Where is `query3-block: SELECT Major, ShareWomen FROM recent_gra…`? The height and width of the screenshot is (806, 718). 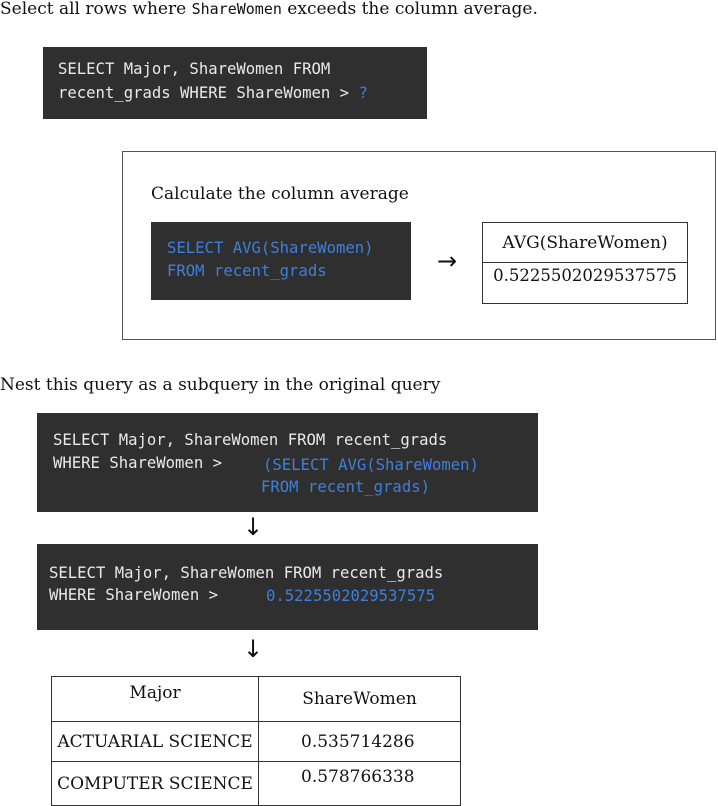
query3-block: SELECT Major, ShareWomen FROM recent_gra… is located at coordinates (287, 587).